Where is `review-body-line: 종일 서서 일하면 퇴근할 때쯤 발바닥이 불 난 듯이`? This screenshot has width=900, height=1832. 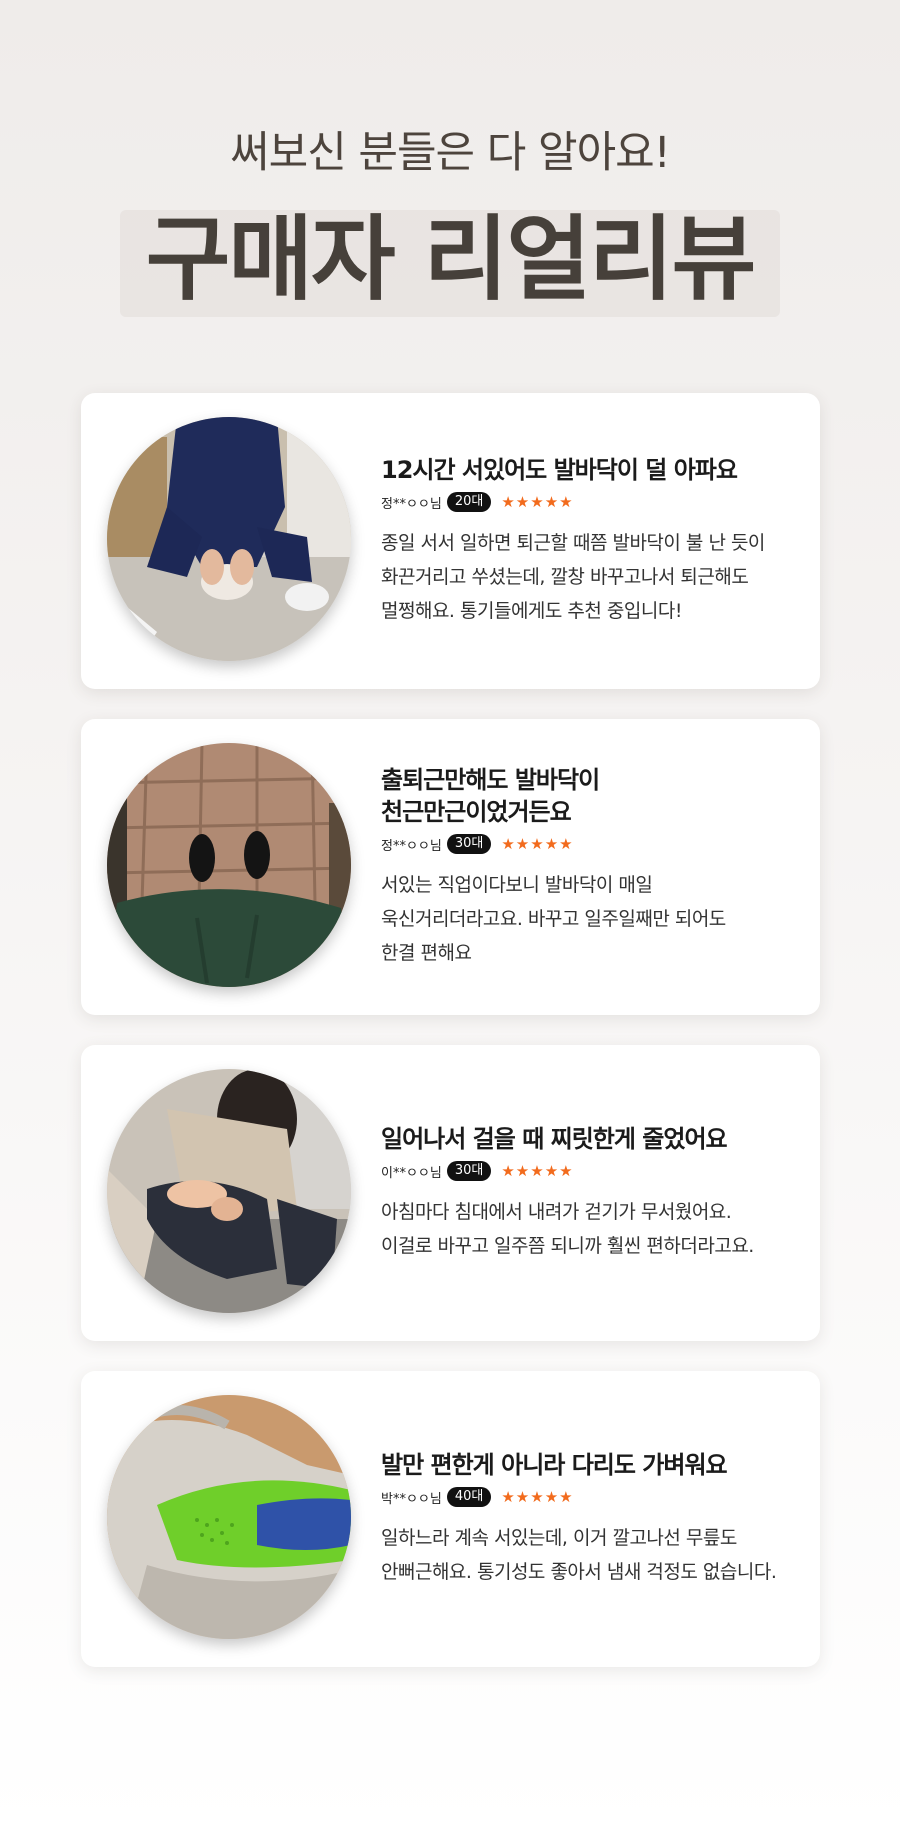
review-body-line: 종일 서서 일하면 퇴근할 때쯤 발바닥이 불 난 듯이 is located at coordinates (573, 543).